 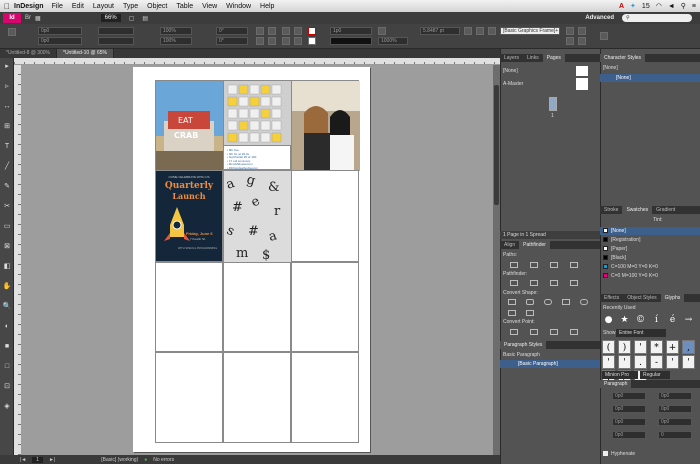 I want to click on glyph-cell: ), so click(x=624, y=347).